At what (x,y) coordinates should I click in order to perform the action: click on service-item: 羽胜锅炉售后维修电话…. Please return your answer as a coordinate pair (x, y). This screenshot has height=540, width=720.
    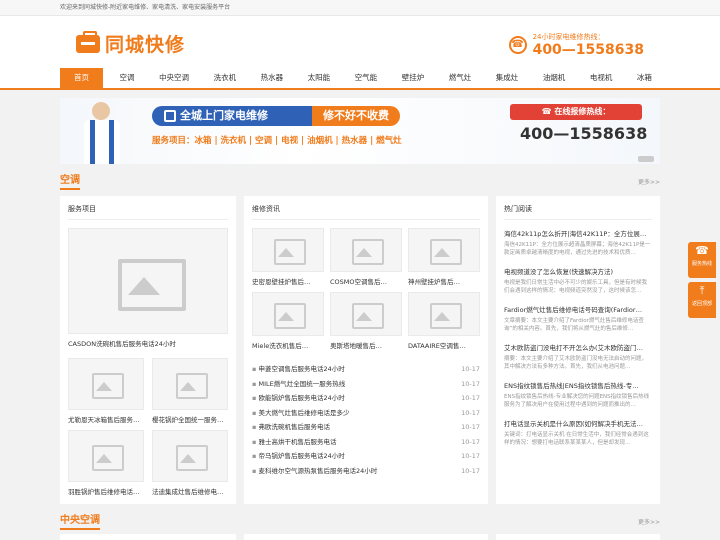
    Looking at the image, I should click on (106, 463).